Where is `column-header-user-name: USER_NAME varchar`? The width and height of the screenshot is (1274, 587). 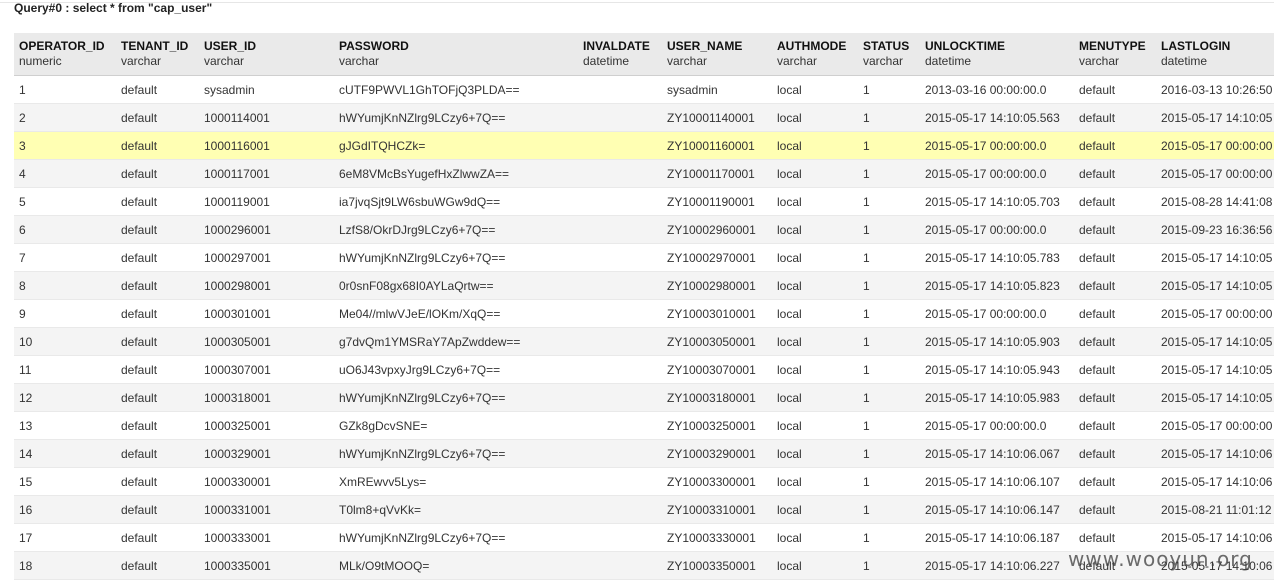 column-header-user-name: USER_NAME varchar is located at coordinates (717, 54).